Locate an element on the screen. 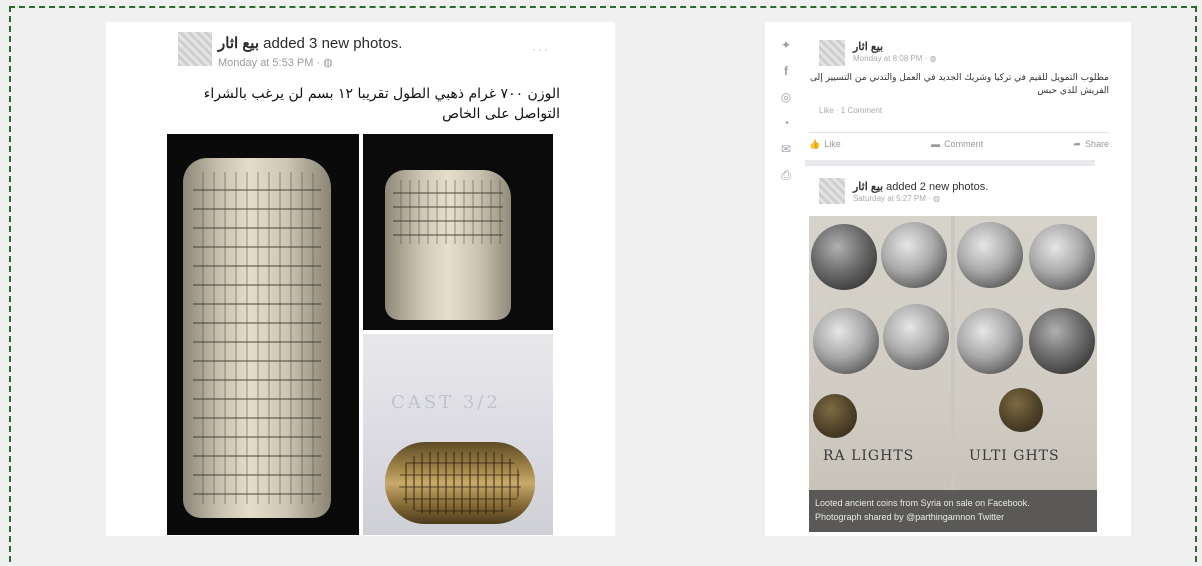 The height and width of the screenshot is (566, 1202). timestamp-text: Saturday at 5:27 PM · is located at coordinates (893, 198).